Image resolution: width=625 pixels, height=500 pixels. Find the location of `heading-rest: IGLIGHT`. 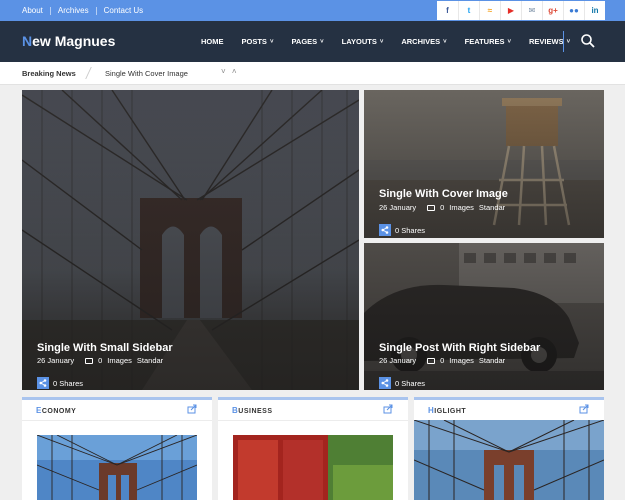

heading-rest: IGLIGHT is located at coordinates (450, 411).